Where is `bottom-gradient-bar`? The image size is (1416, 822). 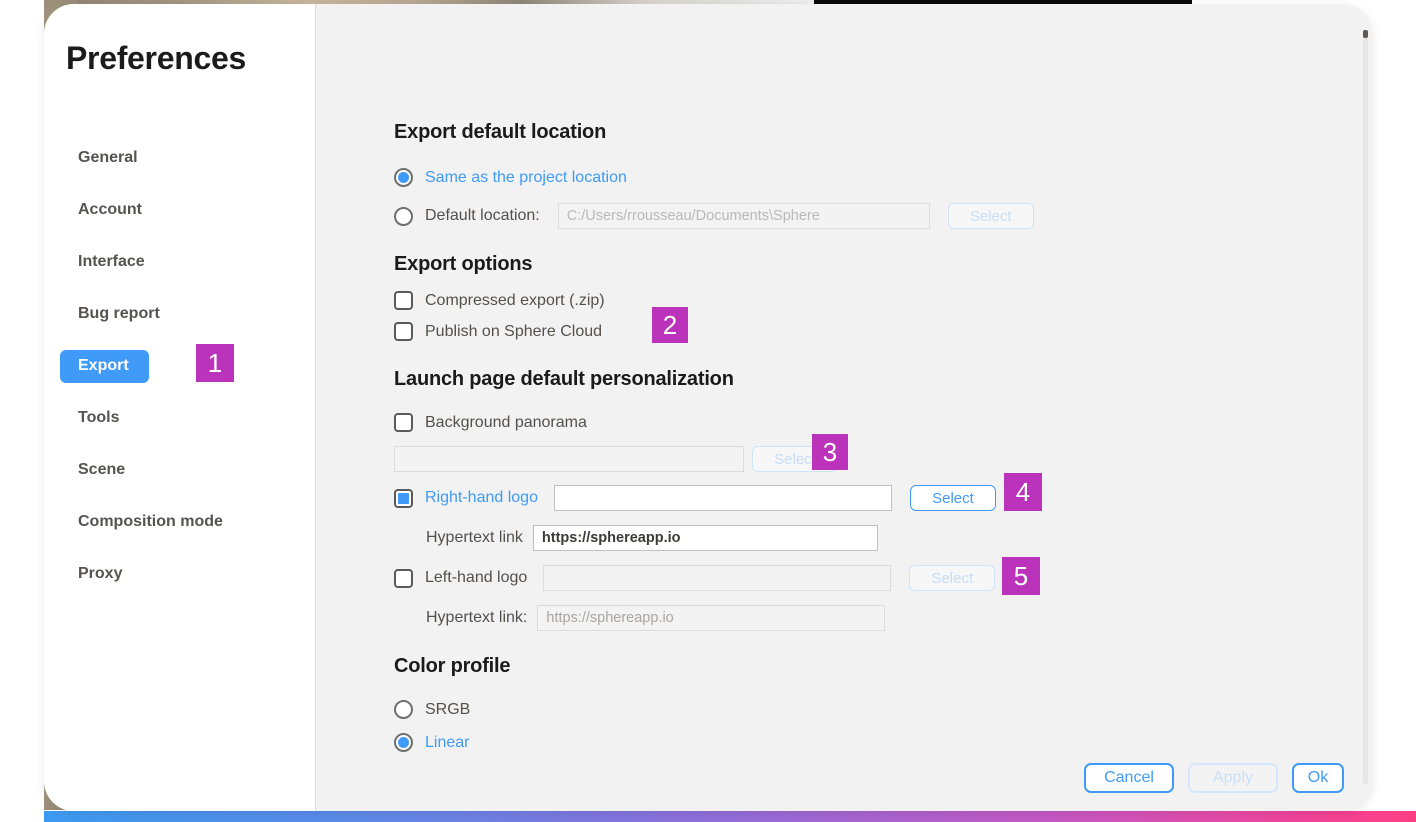 bottom-gradient-bar is located at coordinates (730, 816).